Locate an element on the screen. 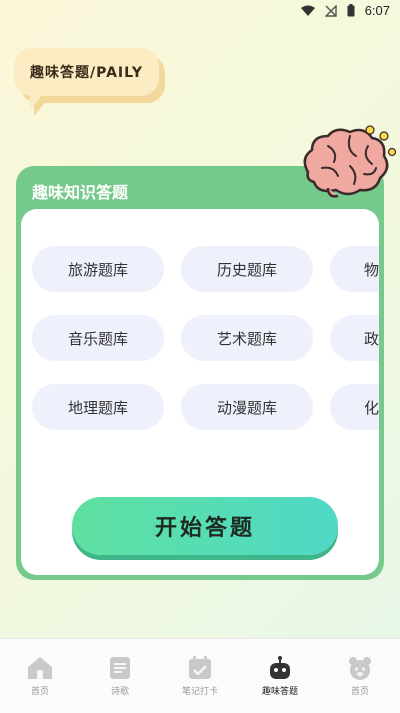  wifi-icon is located at coordinates (307, 10).